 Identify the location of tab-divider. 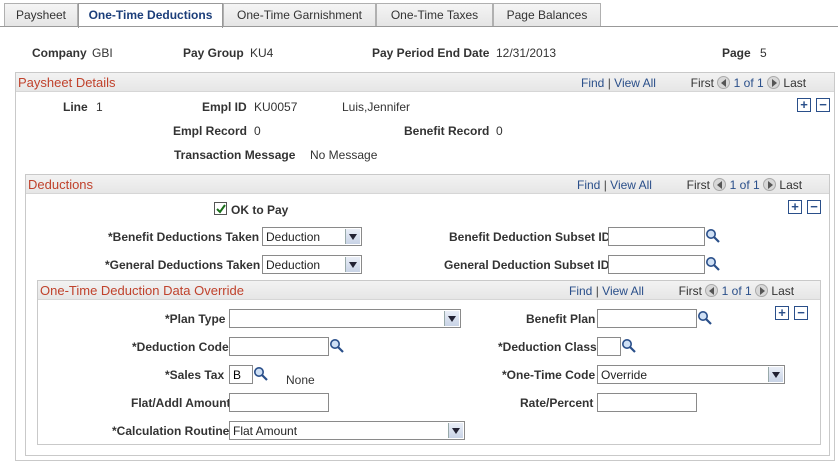
(419, 26).